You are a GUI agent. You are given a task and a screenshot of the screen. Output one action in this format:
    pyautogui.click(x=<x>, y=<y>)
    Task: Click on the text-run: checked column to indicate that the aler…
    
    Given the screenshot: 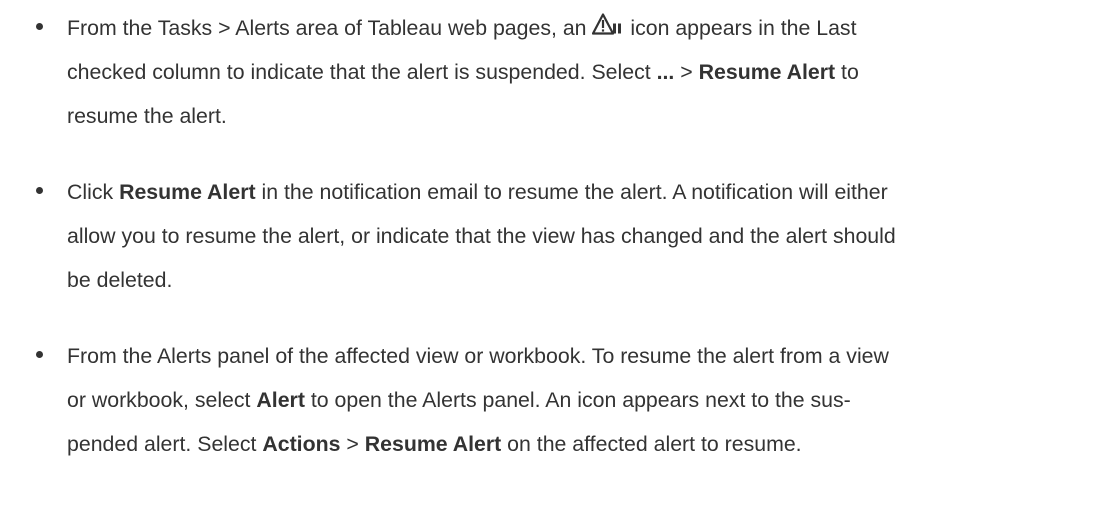 What is the action you would take?
    pyautogui.click(x=362, y=72)
    